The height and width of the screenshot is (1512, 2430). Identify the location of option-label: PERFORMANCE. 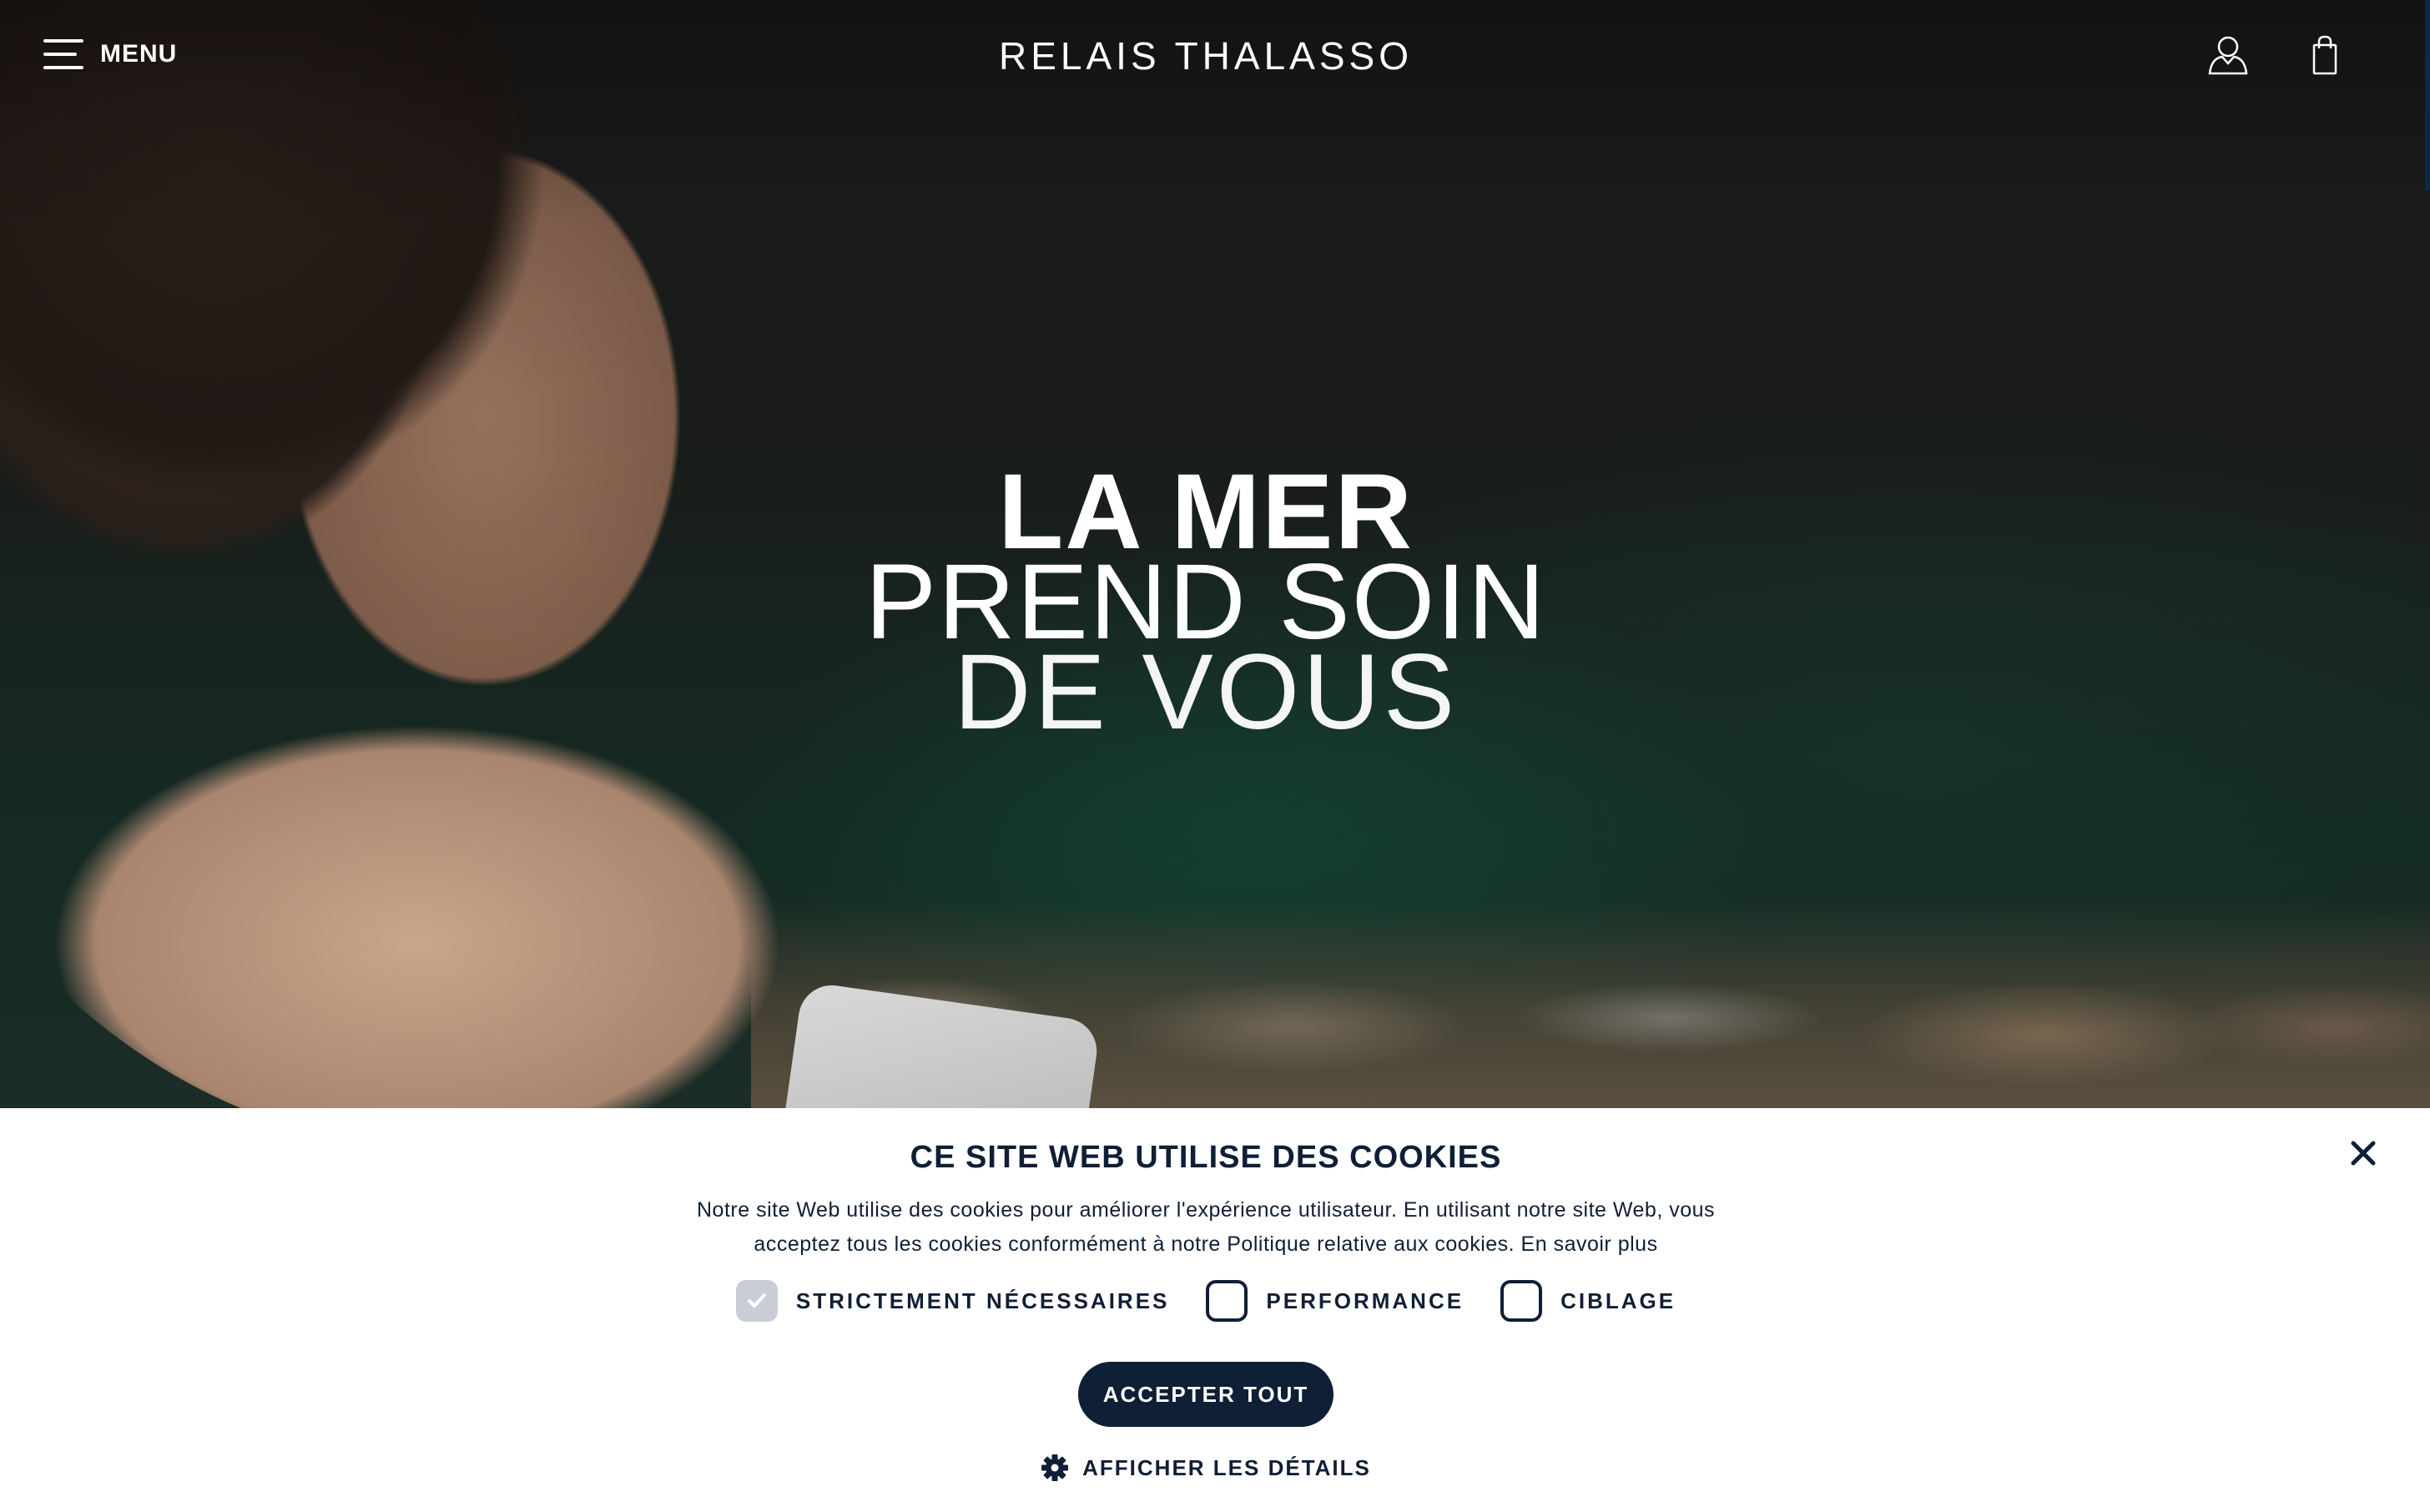
(1365, 1300).